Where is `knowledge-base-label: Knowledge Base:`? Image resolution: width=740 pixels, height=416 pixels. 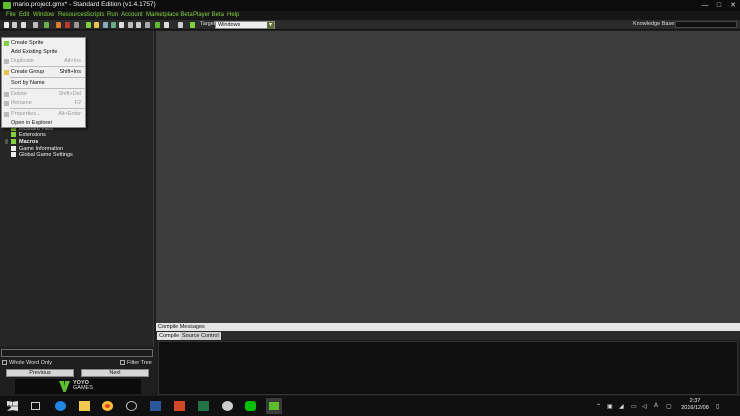 knowledge-base-label: Knowledge Base: is located at coordinates (654, 24).